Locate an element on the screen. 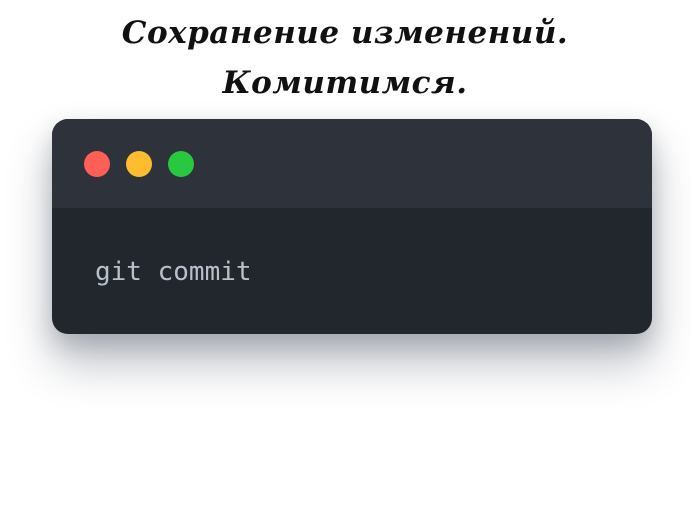 The height and width of the screenshot is (513, 690). terminal-command: git commit is located at coordinates (173, 272).